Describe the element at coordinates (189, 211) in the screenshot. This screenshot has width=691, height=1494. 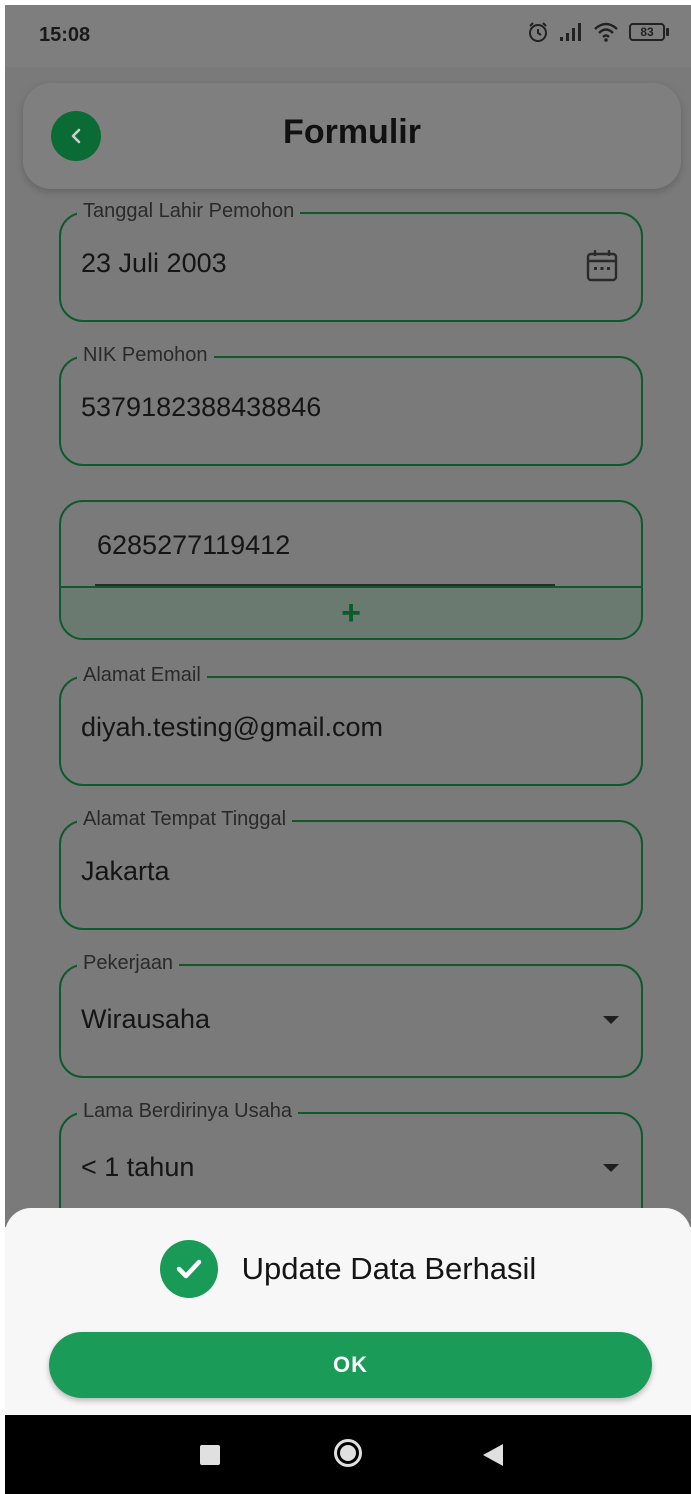
I see `birth-date-label: Tanggal Lahir Pemohon` at that location.